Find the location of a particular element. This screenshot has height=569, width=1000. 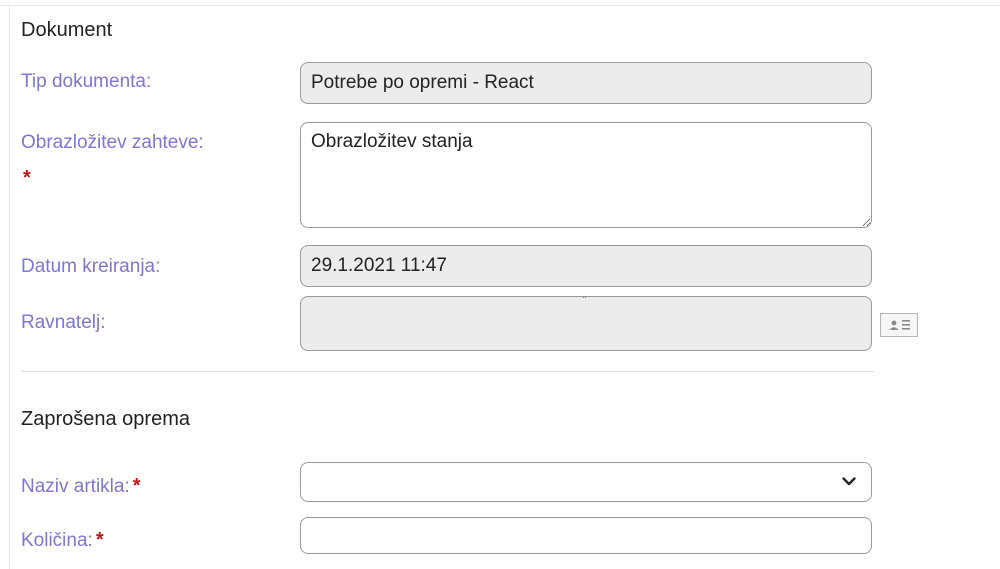

justification-textarea: Obrazložitev stanja is located at coordinates (586, 175).